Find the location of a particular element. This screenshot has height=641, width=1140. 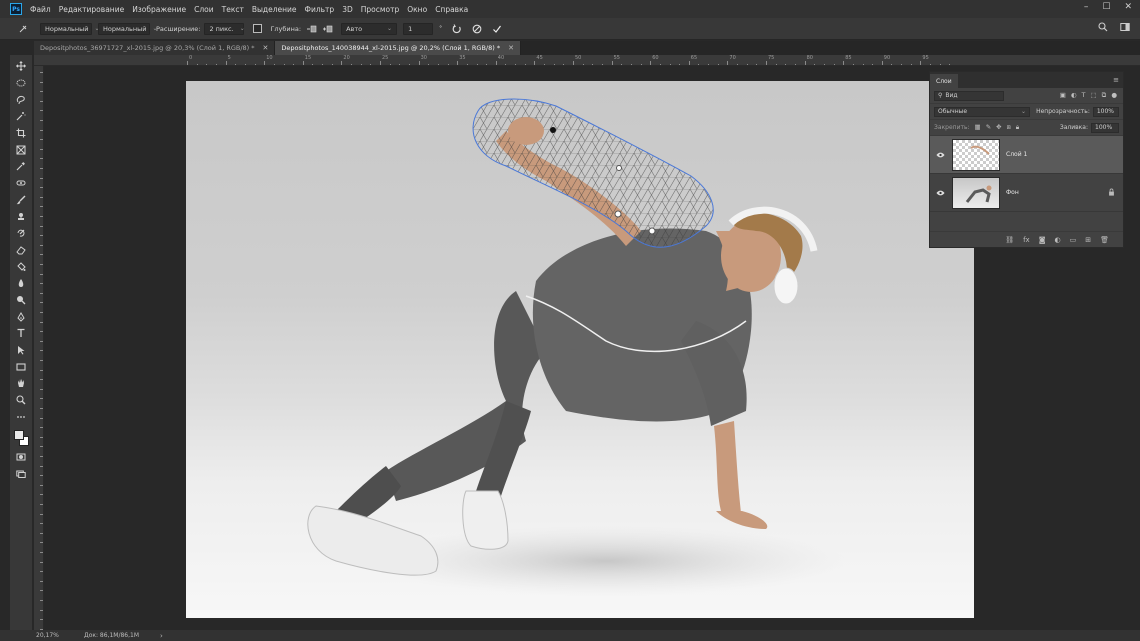

screen-mode-icon is located at coordinates (21, 474).